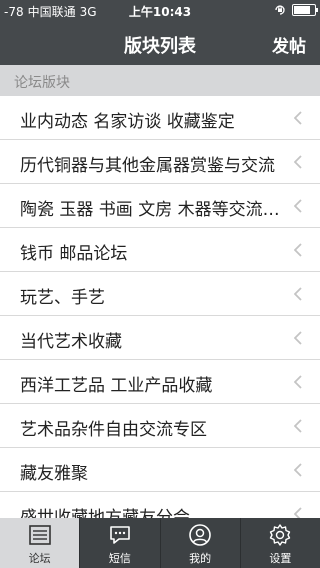 The height and width of the screenshot is (568, 320). Describe the element at coordinates (289, 44) in the screenshot. I see `post-button: 发帖` at that location.